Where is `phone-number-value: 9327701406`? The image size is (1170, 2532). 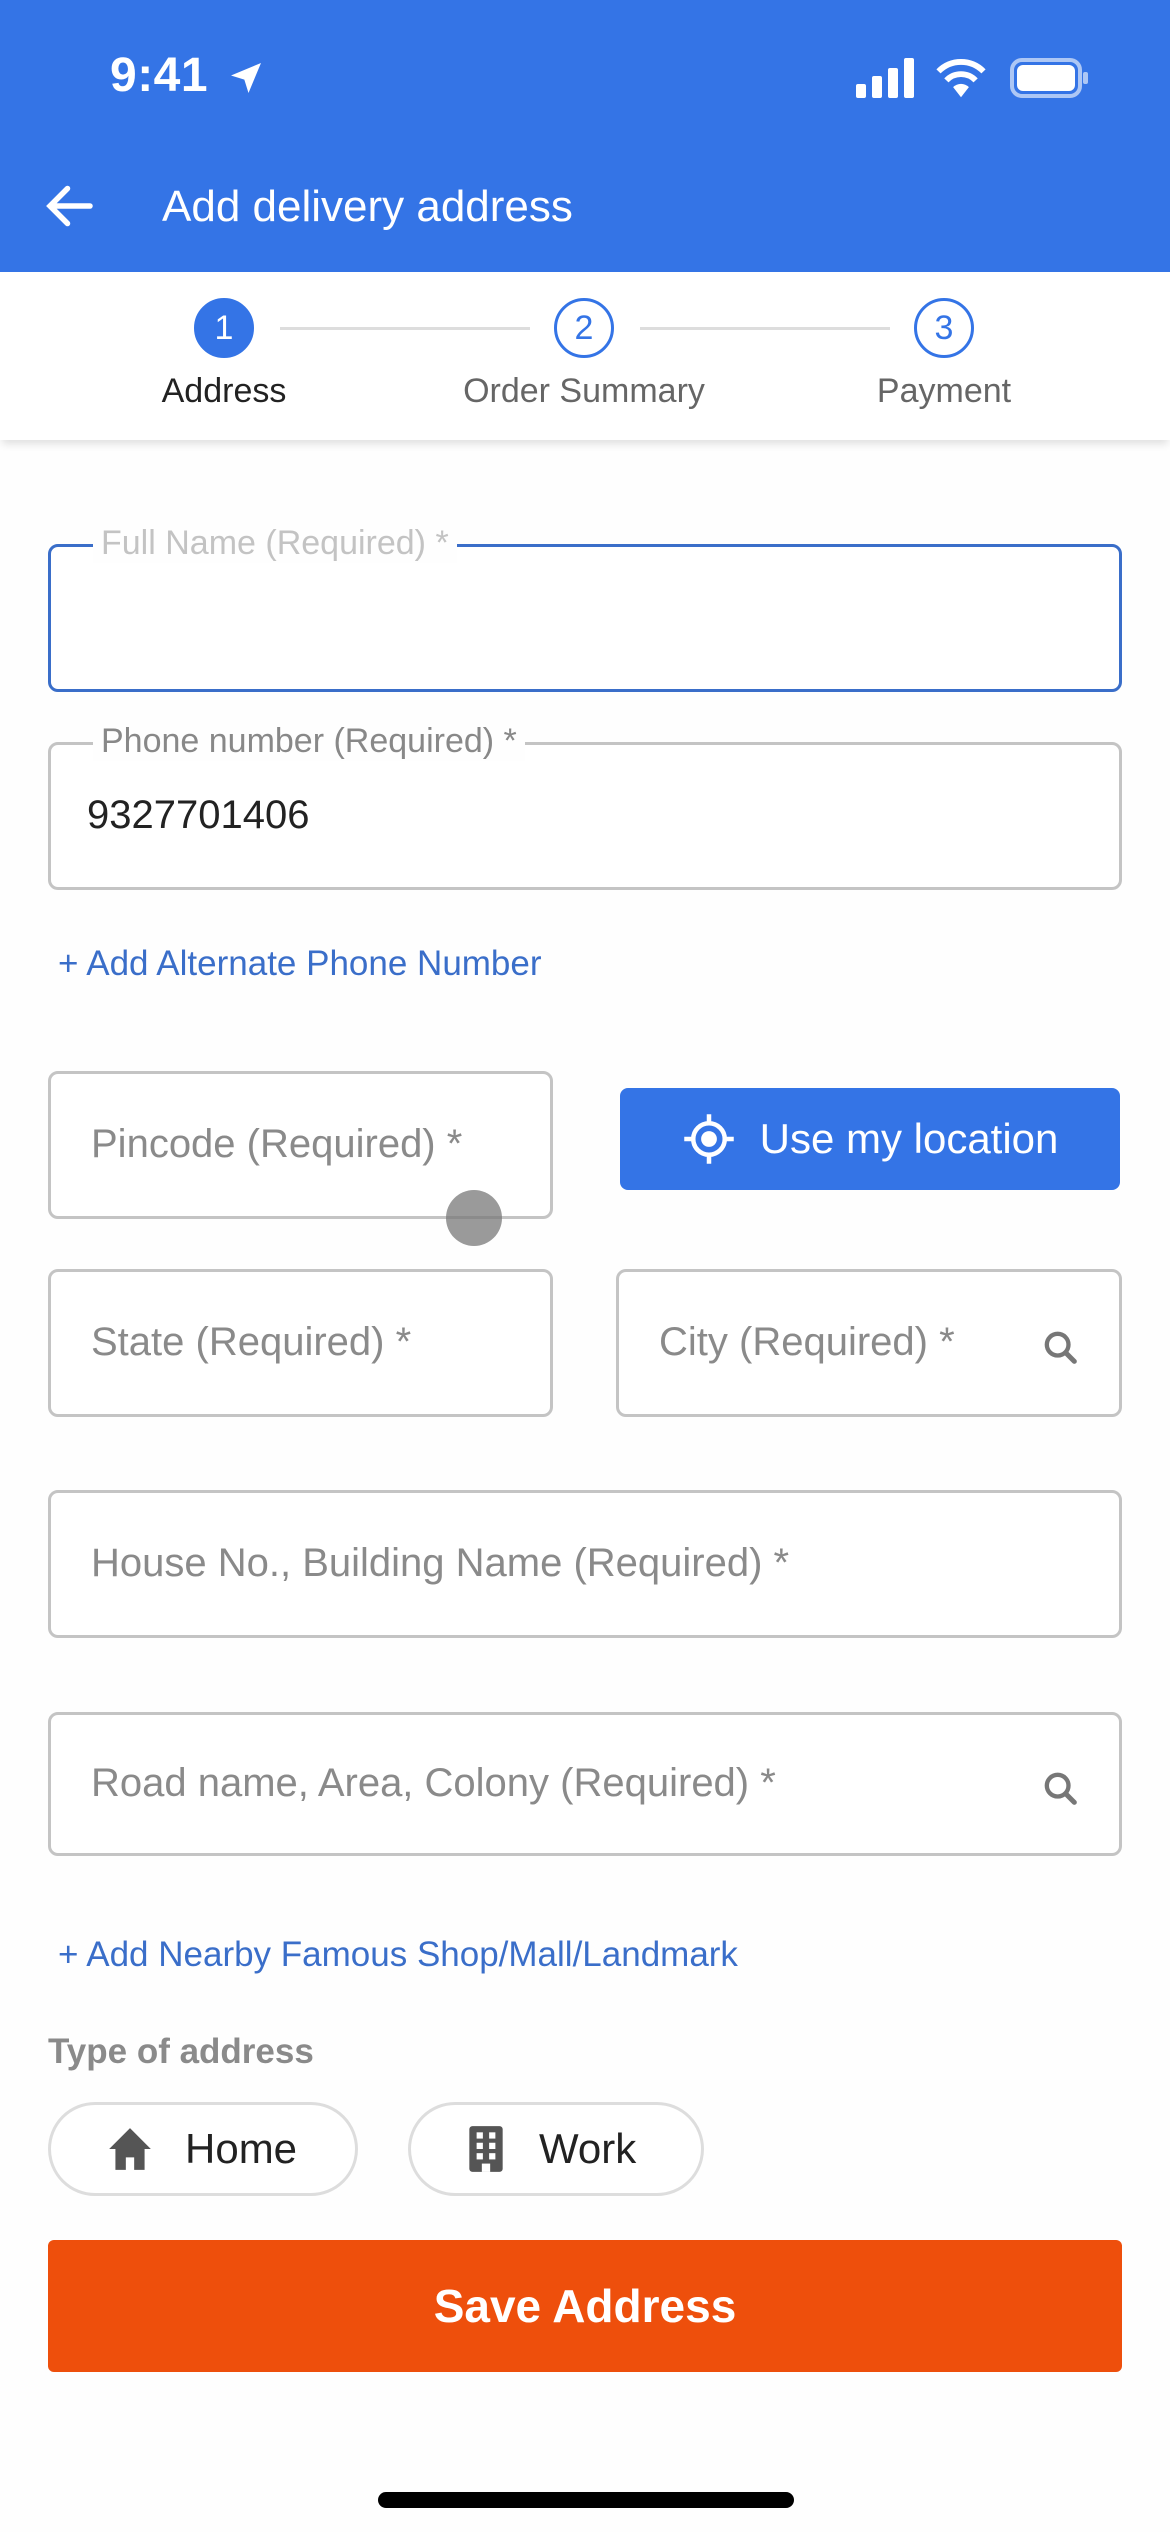
phone-number-value: 9327701406 is located at coordinates (198, 815).